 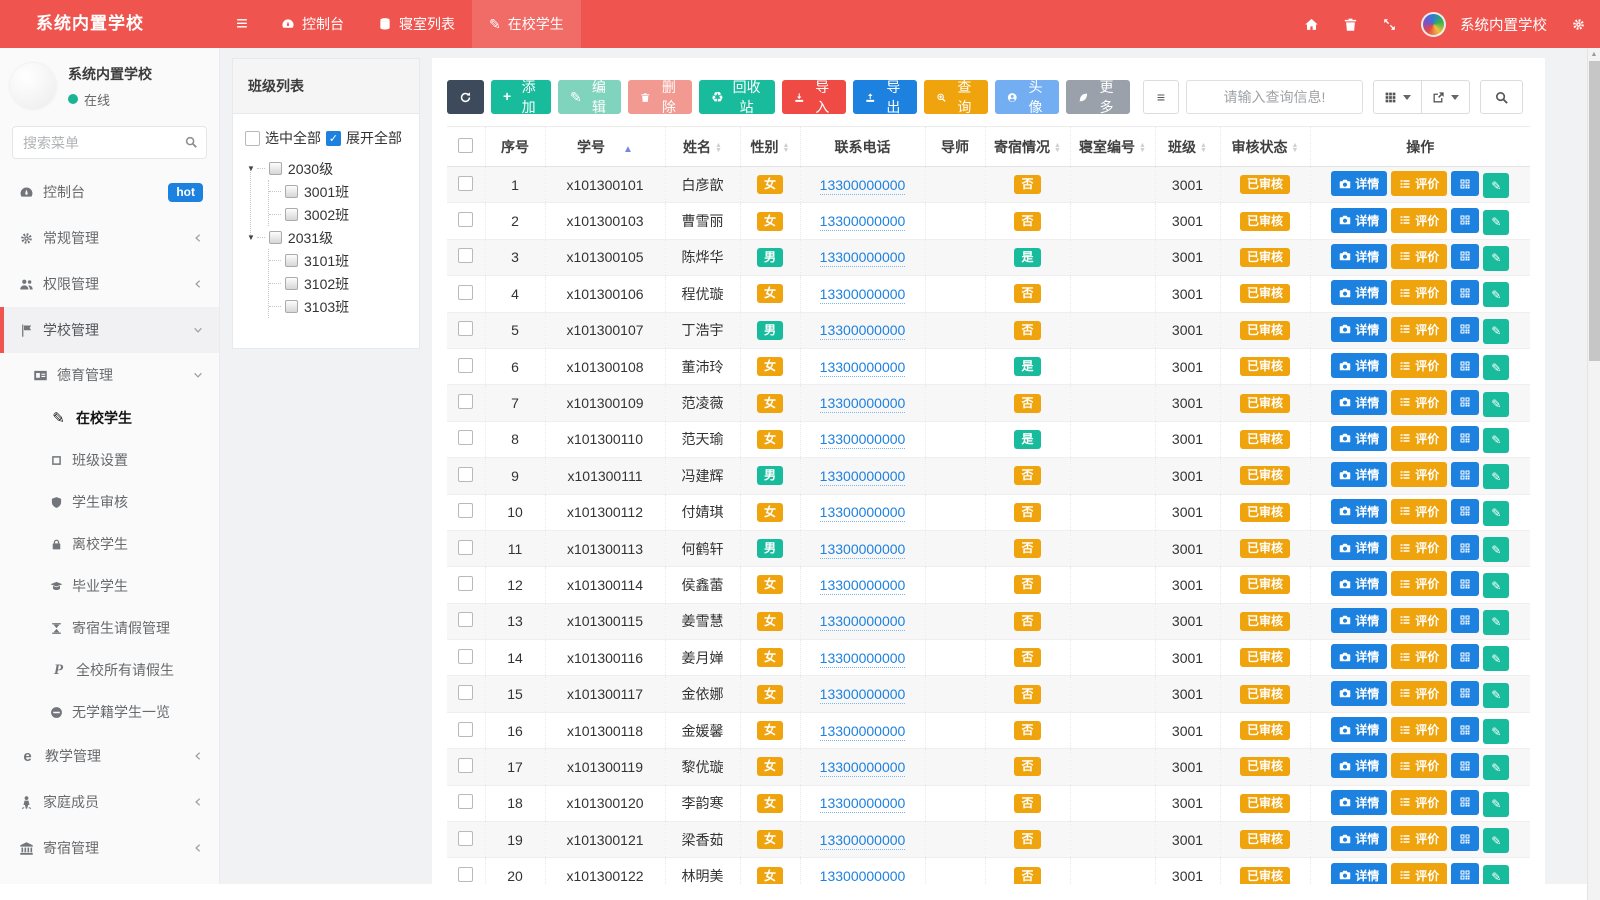 I want to click on table-header-cell: 姓名 ▲ ▼, so click(x=703, y=146).